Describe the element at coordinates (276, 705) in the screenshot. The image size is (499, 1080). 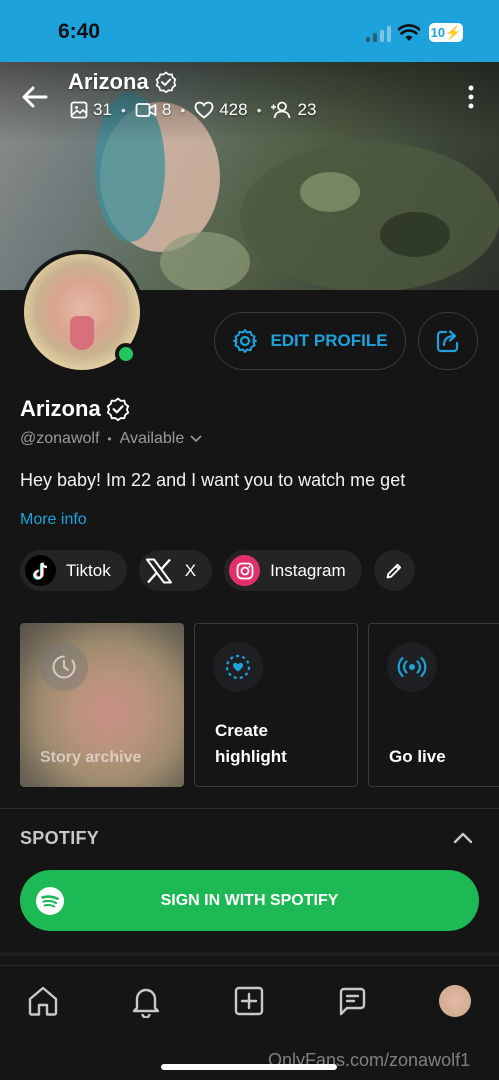
I see `create-highlight-card: Create highlight` at that location.